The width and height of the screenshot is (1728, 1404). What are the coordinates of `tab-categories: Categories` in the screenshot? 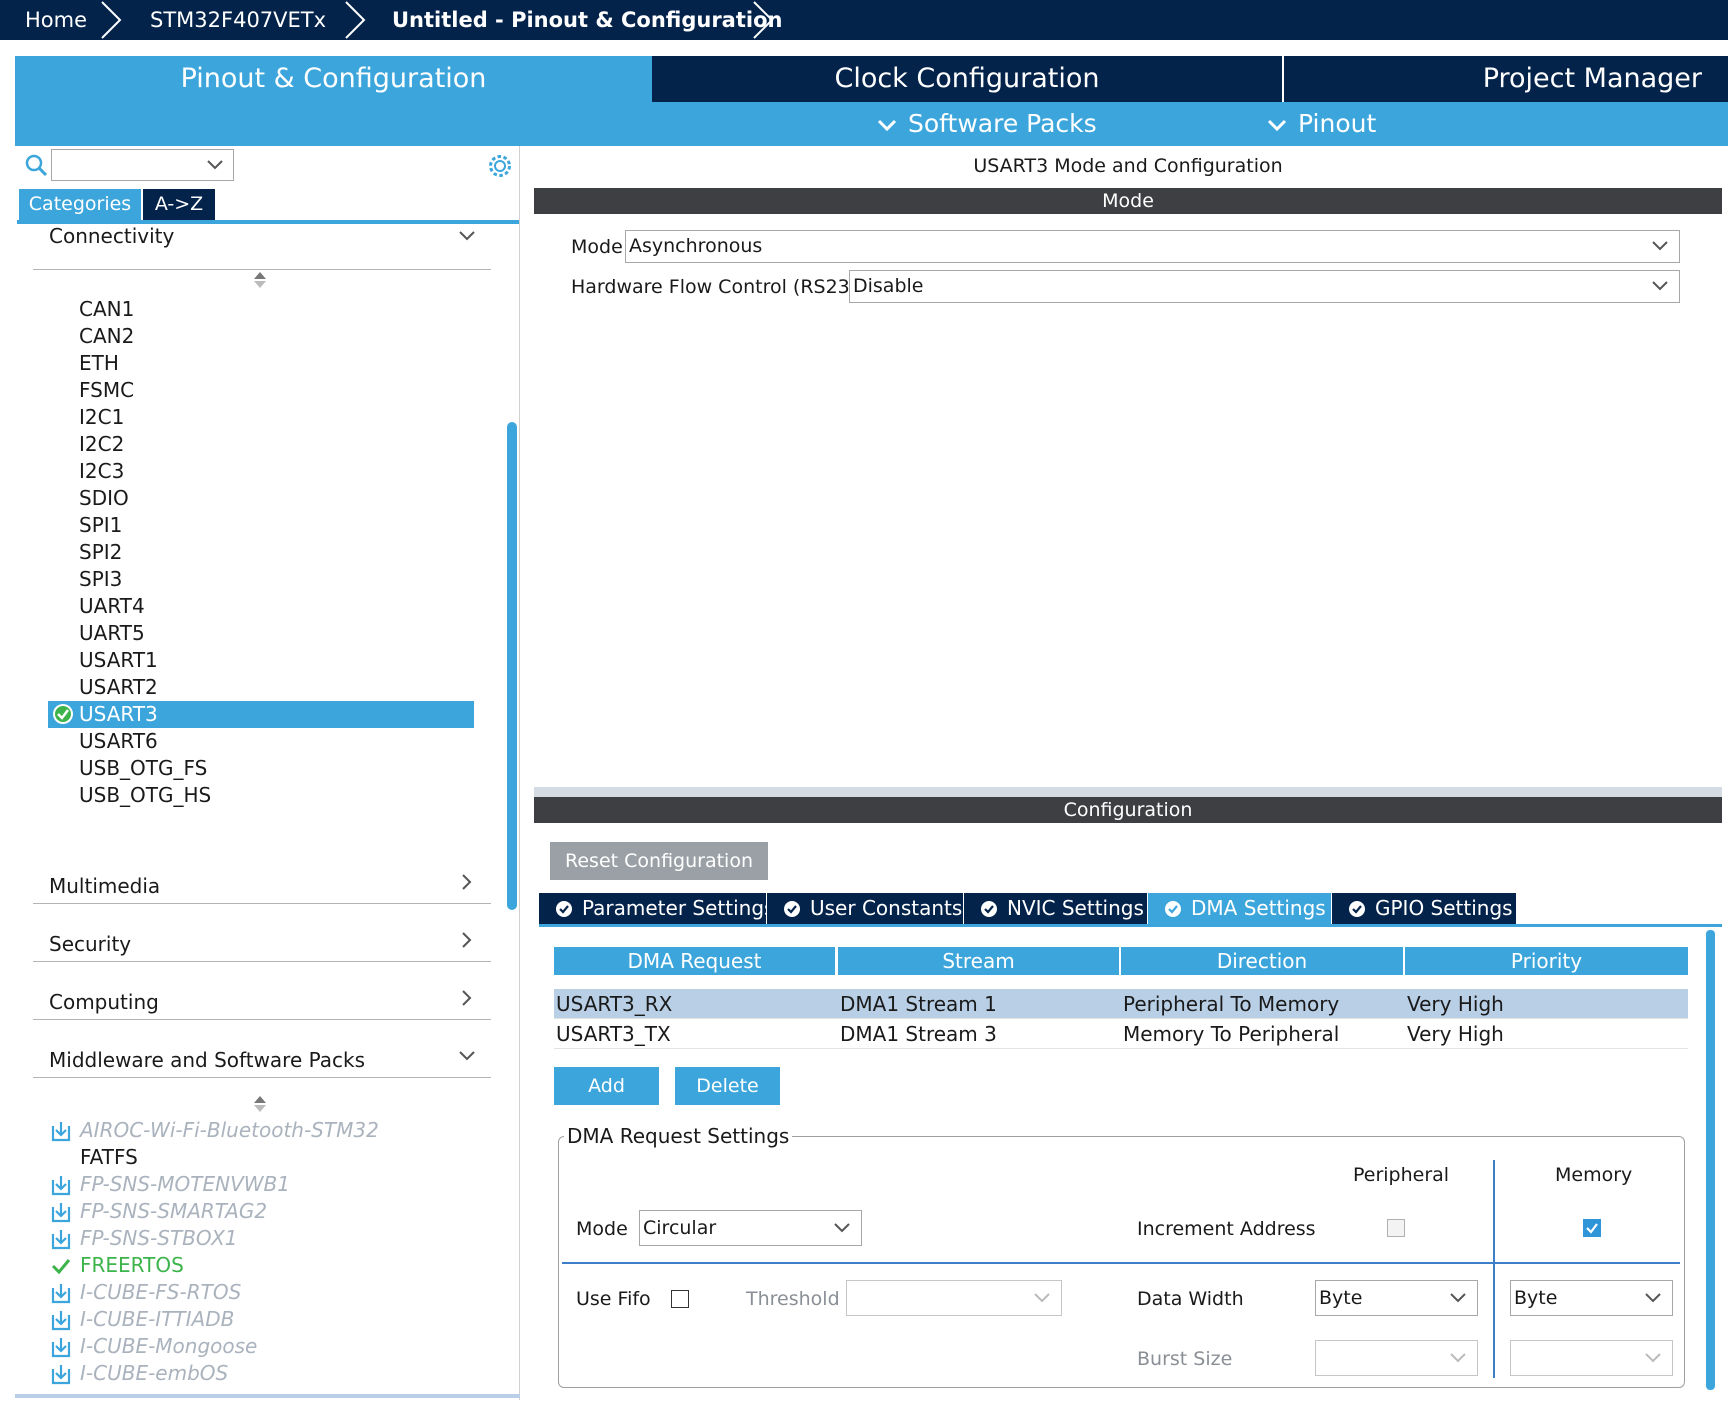 It's located at (80, 204).